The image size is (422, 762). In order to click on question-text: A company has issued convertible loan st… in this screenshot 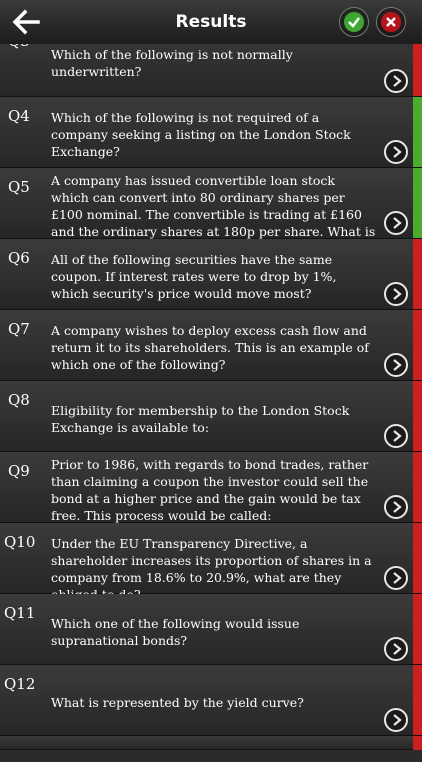, I will do `click(213, 206)`.